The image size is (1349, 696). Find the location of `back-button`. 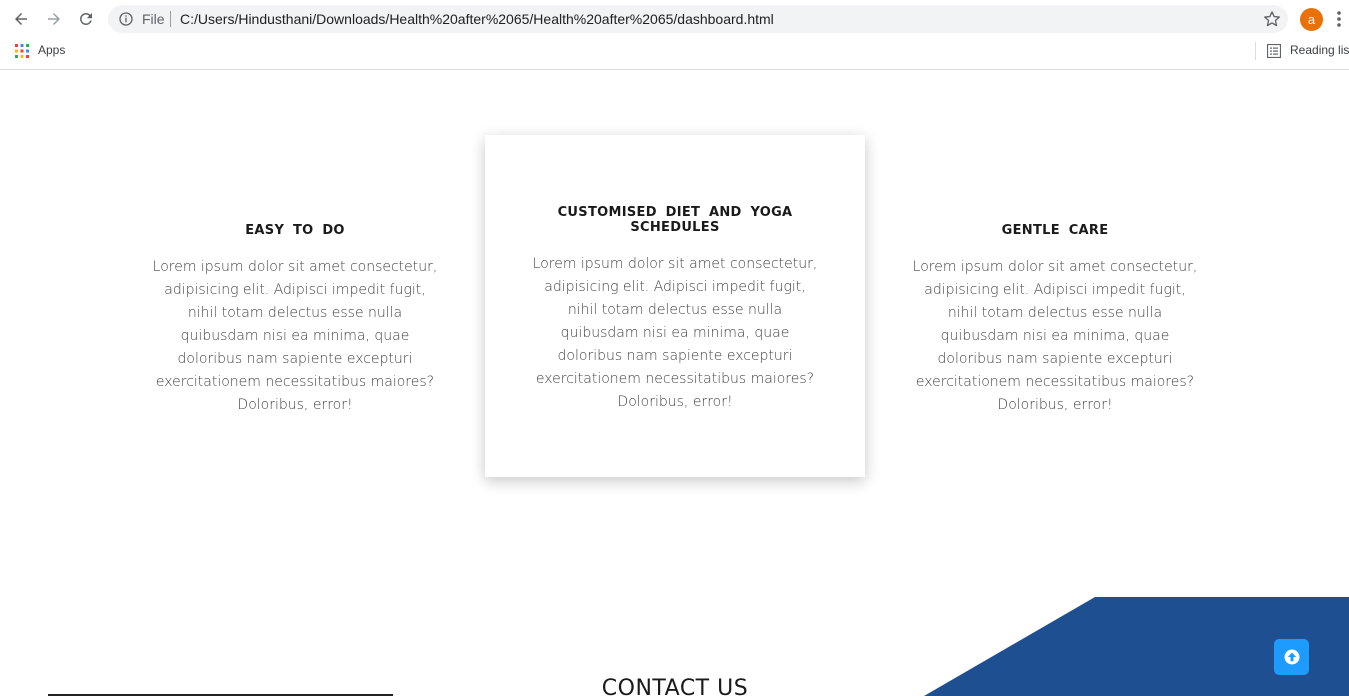

back-button is located at coordinates (21, 19).